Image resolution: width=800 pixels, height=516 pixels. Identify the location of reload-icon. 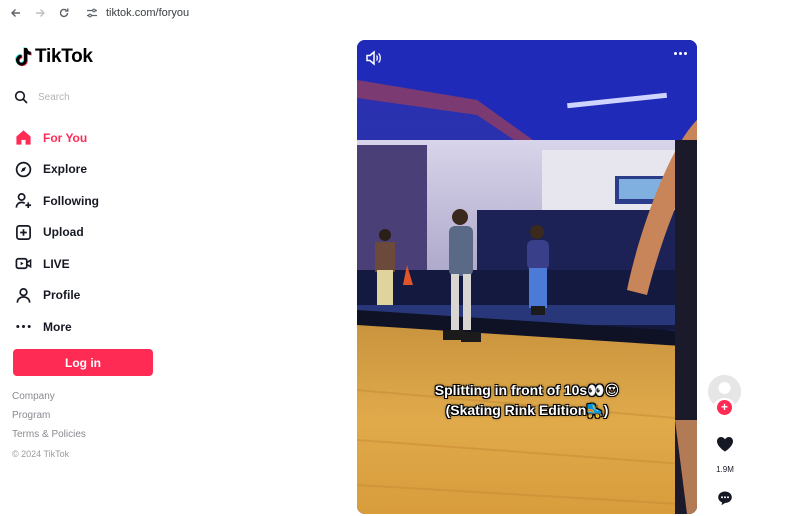
(64, 13).